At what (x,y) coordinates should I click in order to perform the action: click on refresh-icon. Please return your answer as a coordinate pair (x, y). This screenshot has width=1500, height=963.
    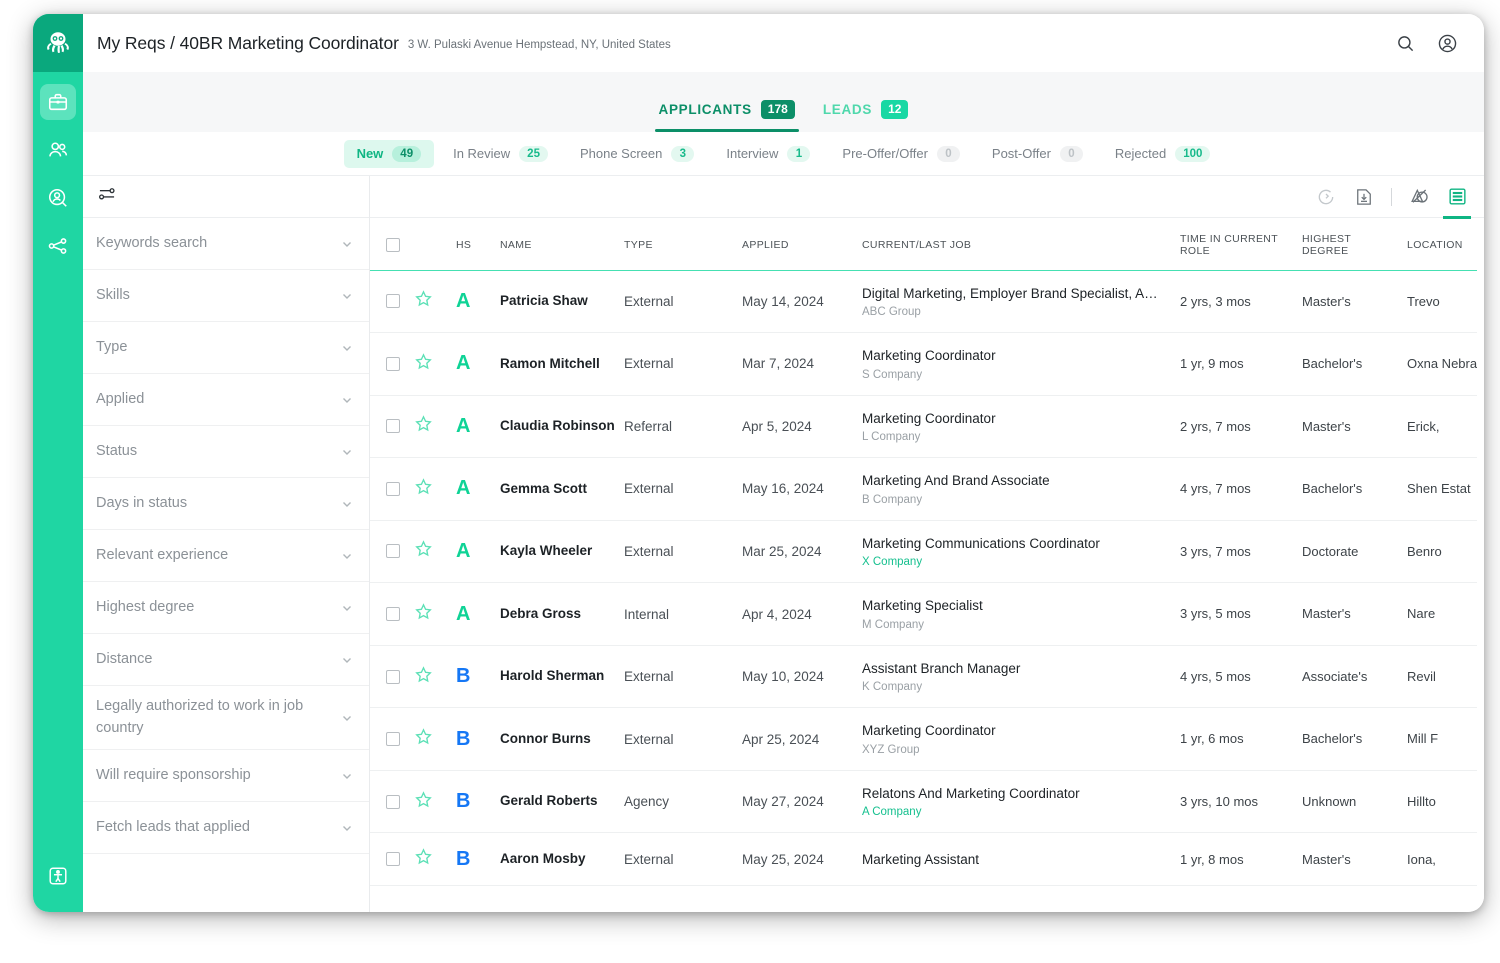
    Looking at the image, I should click on (1326, 197).